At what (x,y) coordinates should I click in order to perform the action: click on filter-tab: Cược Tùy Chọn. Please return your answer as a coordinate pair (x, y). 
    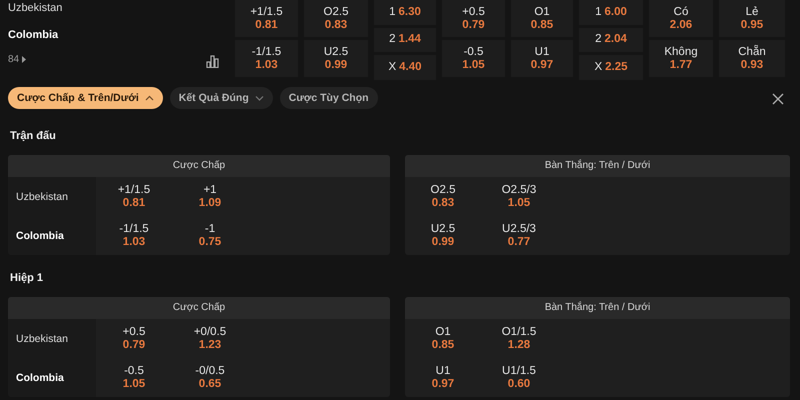
    Looking at the image, I should click on (329, 98).